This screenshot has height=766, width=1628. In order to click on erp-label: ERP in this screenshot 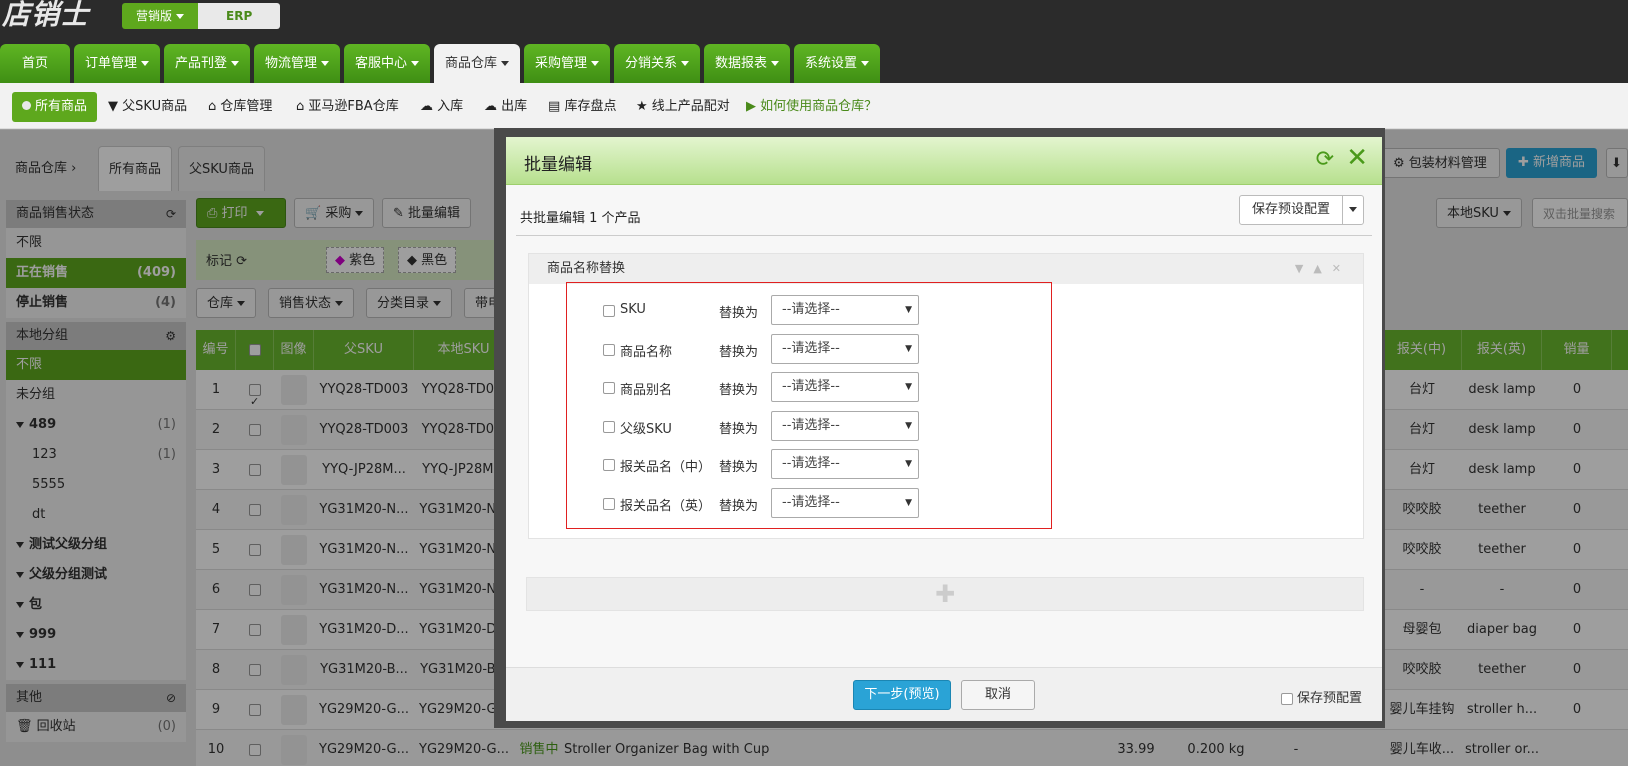, I will do `click(239, 16)`.